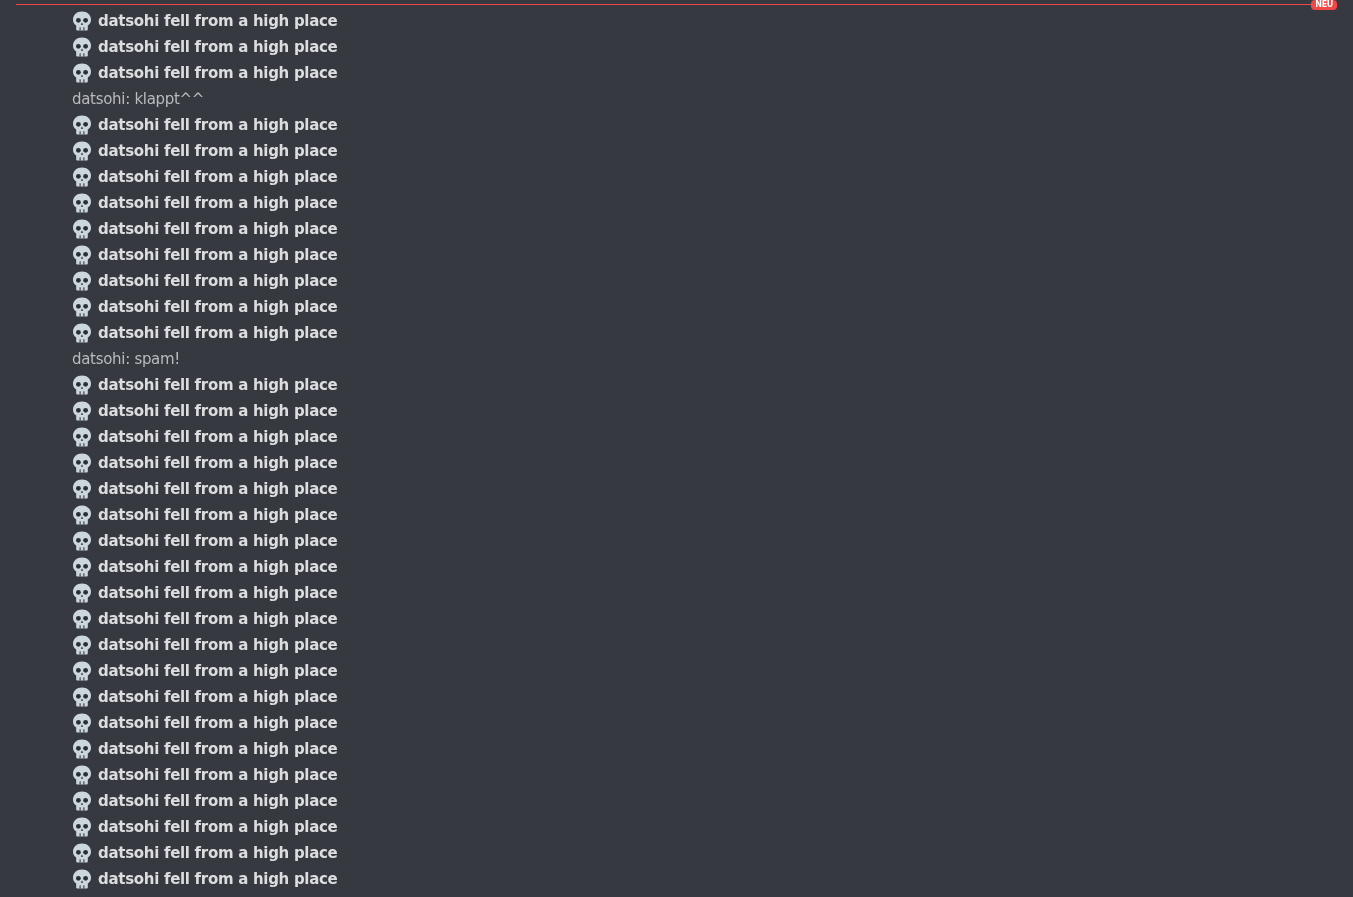 This screenshot has height=897, width=1353. What do you see at coordinates (1324, 5) in the screenshot?
I see `new-badge: NEU` at bounding box center [1324, 5].